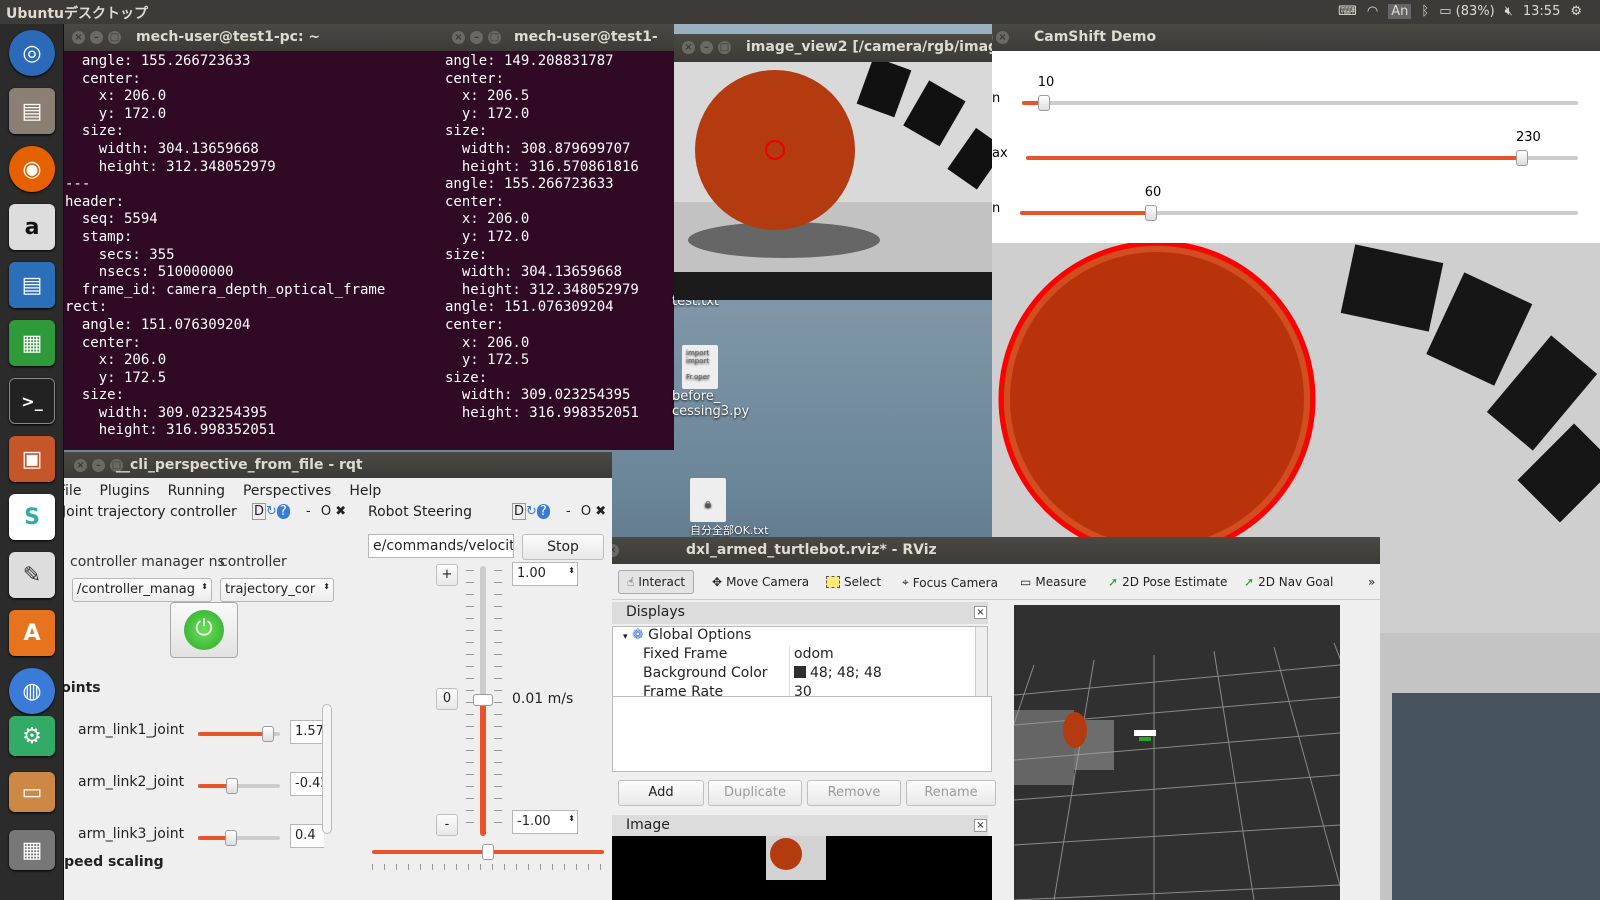 This screenshot has width=1600, height=900. I want to click on rviz-3d-view, so click(1177, 752).